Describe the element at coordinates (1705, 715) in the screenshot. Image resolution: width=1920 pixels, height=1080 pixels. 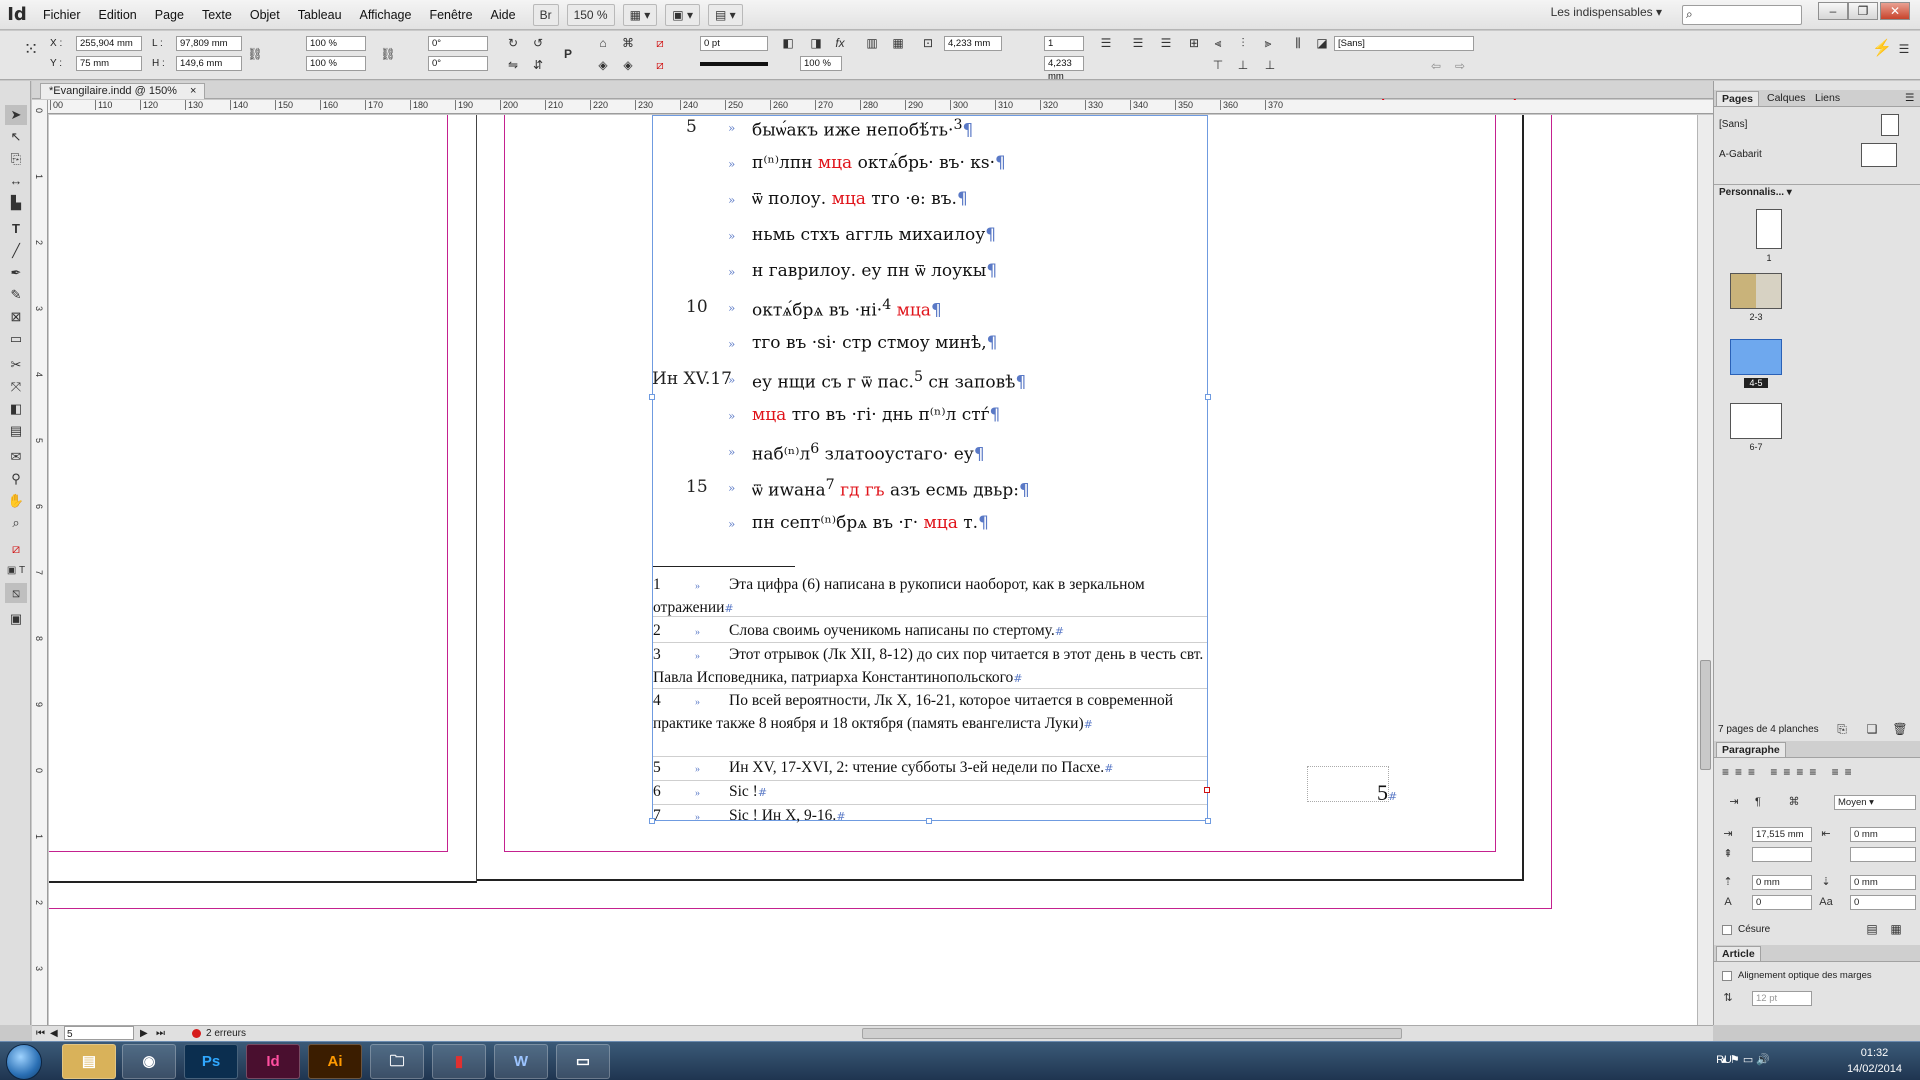
I see `vertical-scroll-thumb` at that location.